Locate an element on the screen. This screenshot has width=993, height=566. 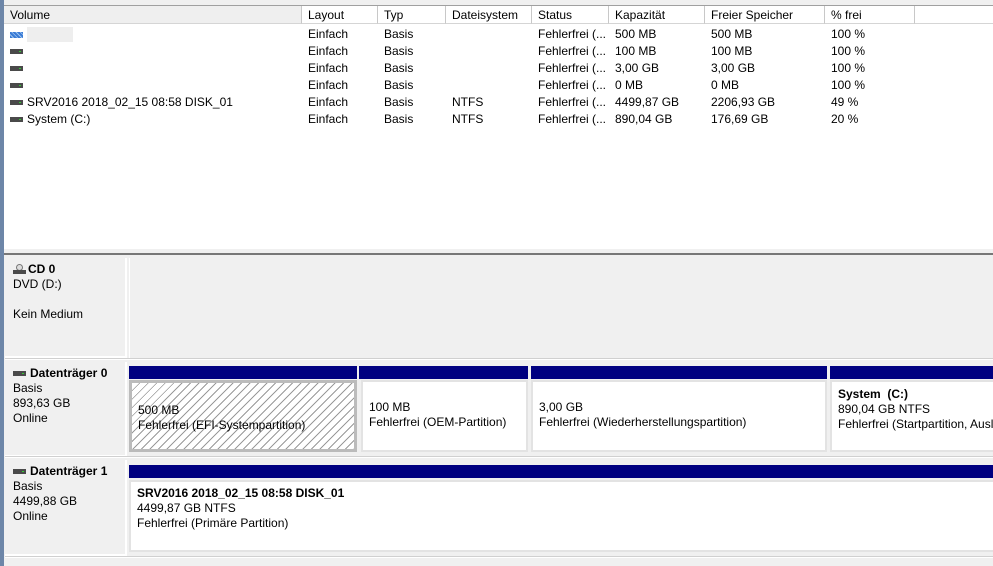
cell-free: 500 MB is located at coordinates (732, 34).